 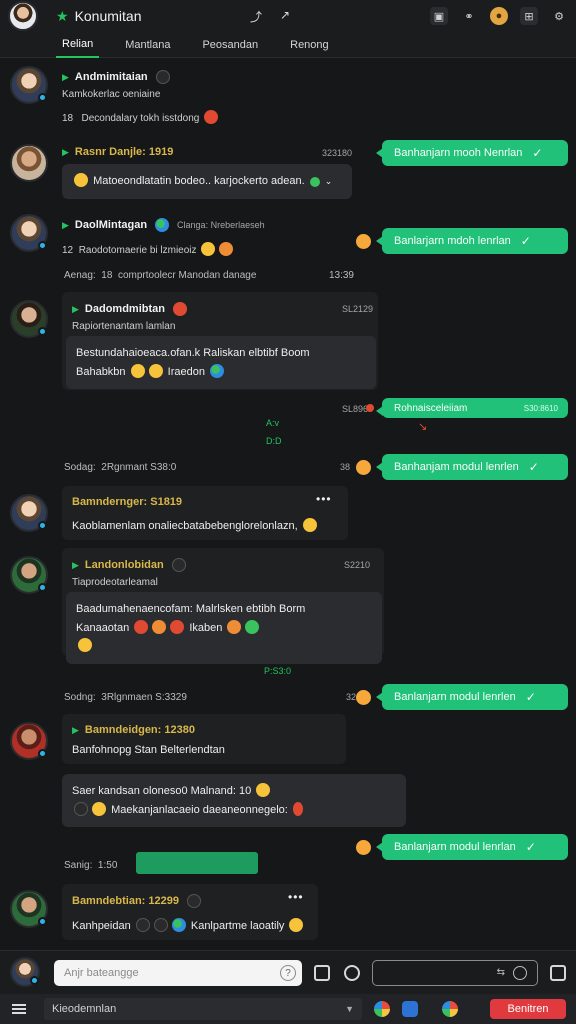 I want to click on tab-renong: Renong, so click(x=309, y=45).